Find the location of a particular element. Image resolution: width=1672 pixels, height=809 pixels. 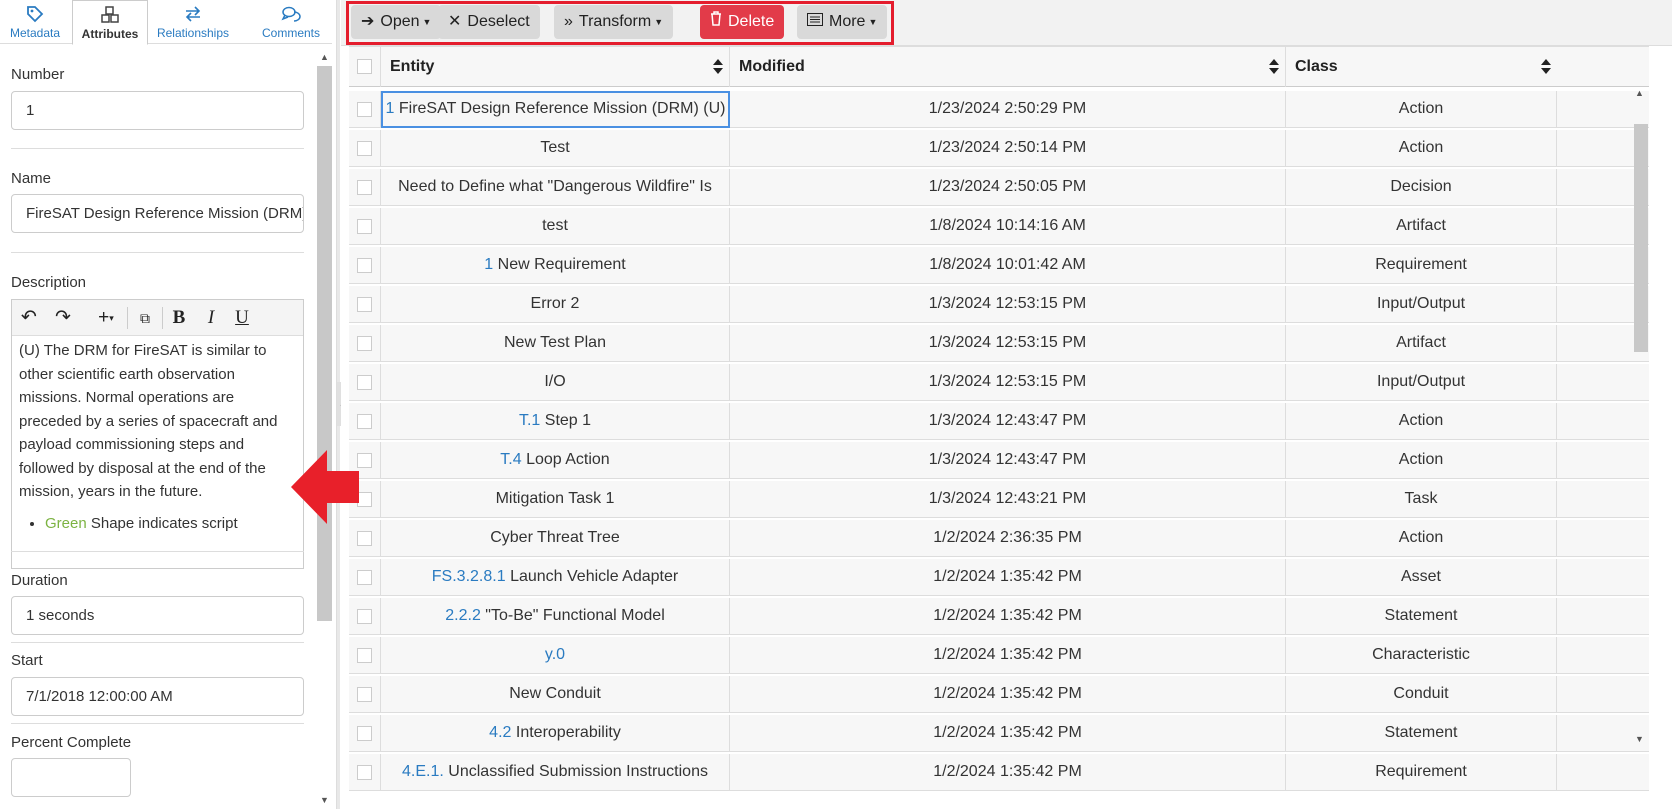

italic-icon: I is located at coordinates (211, 318).